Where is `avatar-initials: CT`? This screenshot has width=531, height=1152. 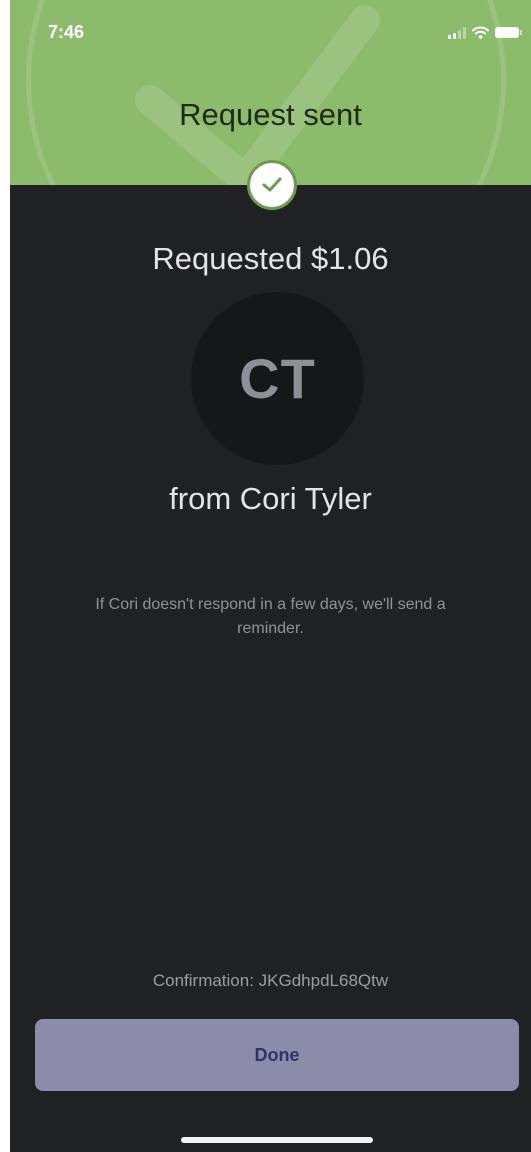 avatar-initials: CT is located at coordinates (277, 378).